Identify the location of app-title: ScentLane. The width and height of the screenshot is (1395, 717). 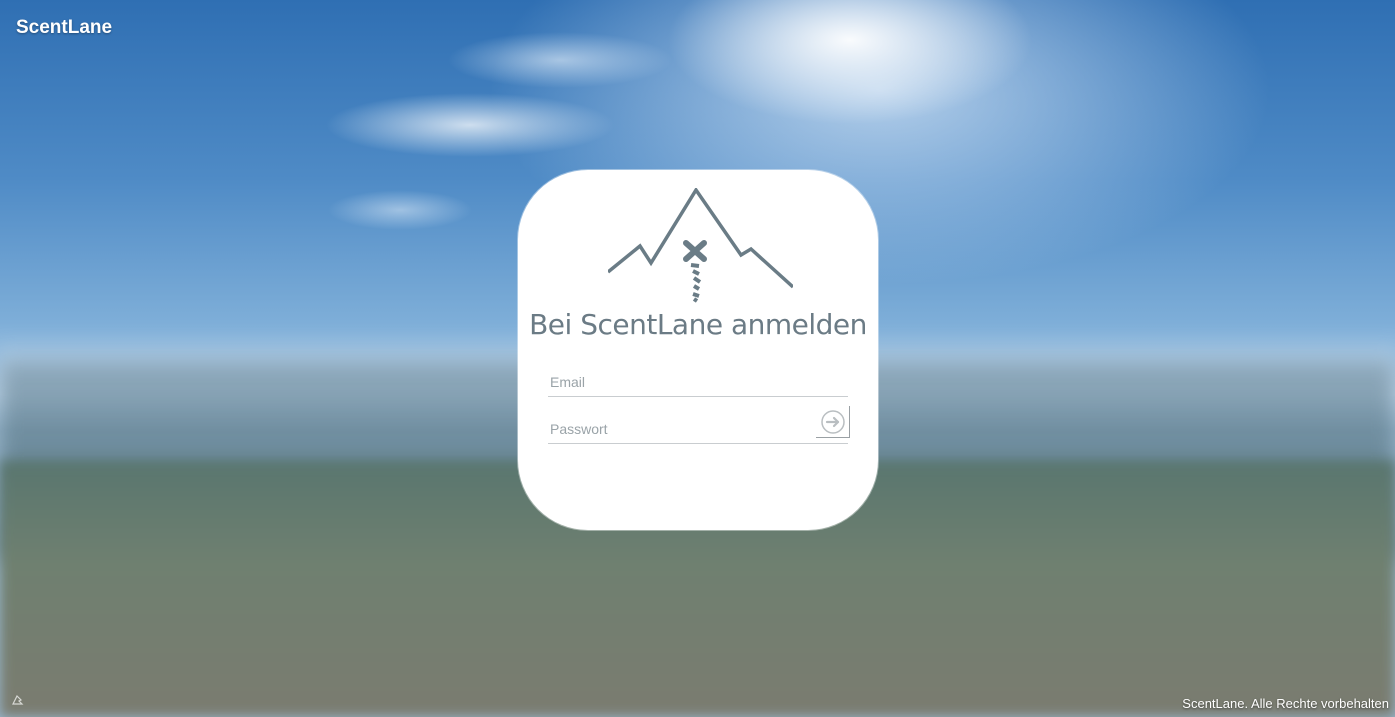
(64, 27).